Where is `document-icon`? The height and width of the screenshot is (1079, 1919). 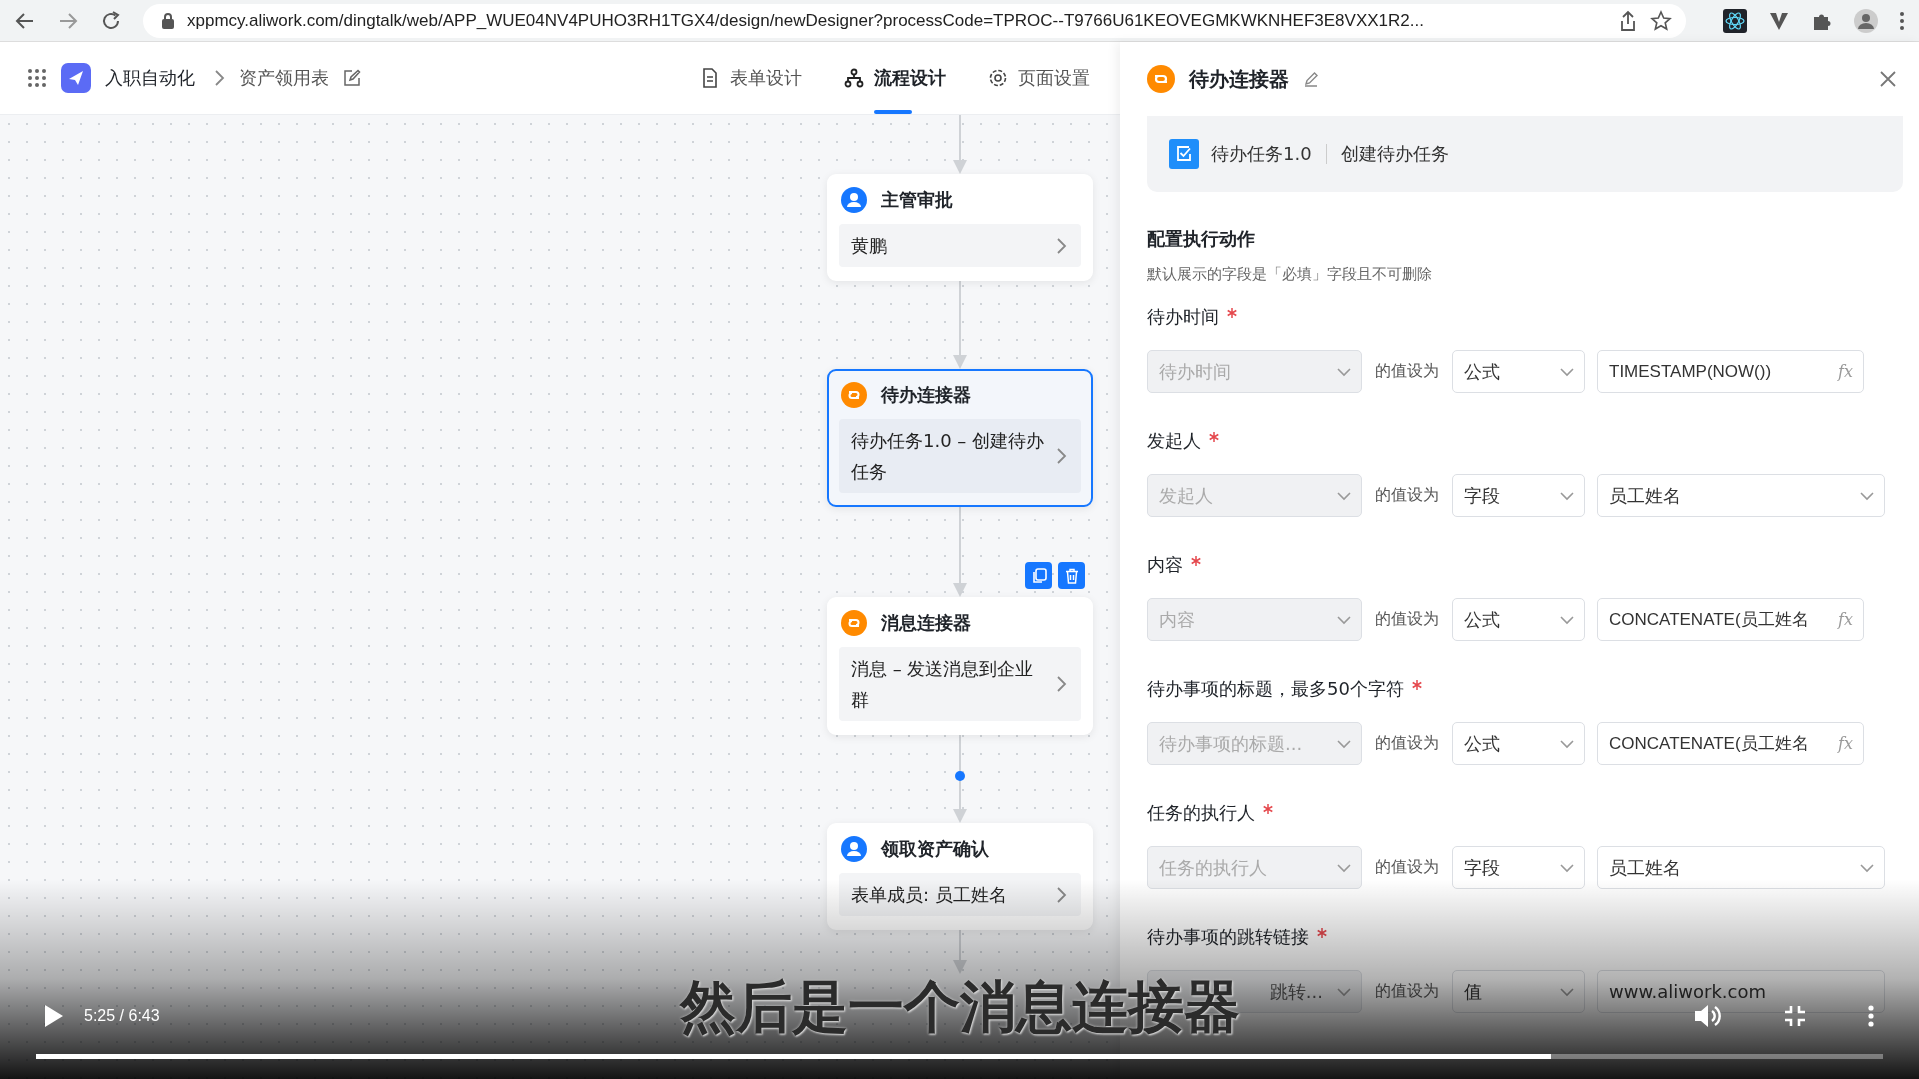
document-icon is located at coordinates (710, 78).